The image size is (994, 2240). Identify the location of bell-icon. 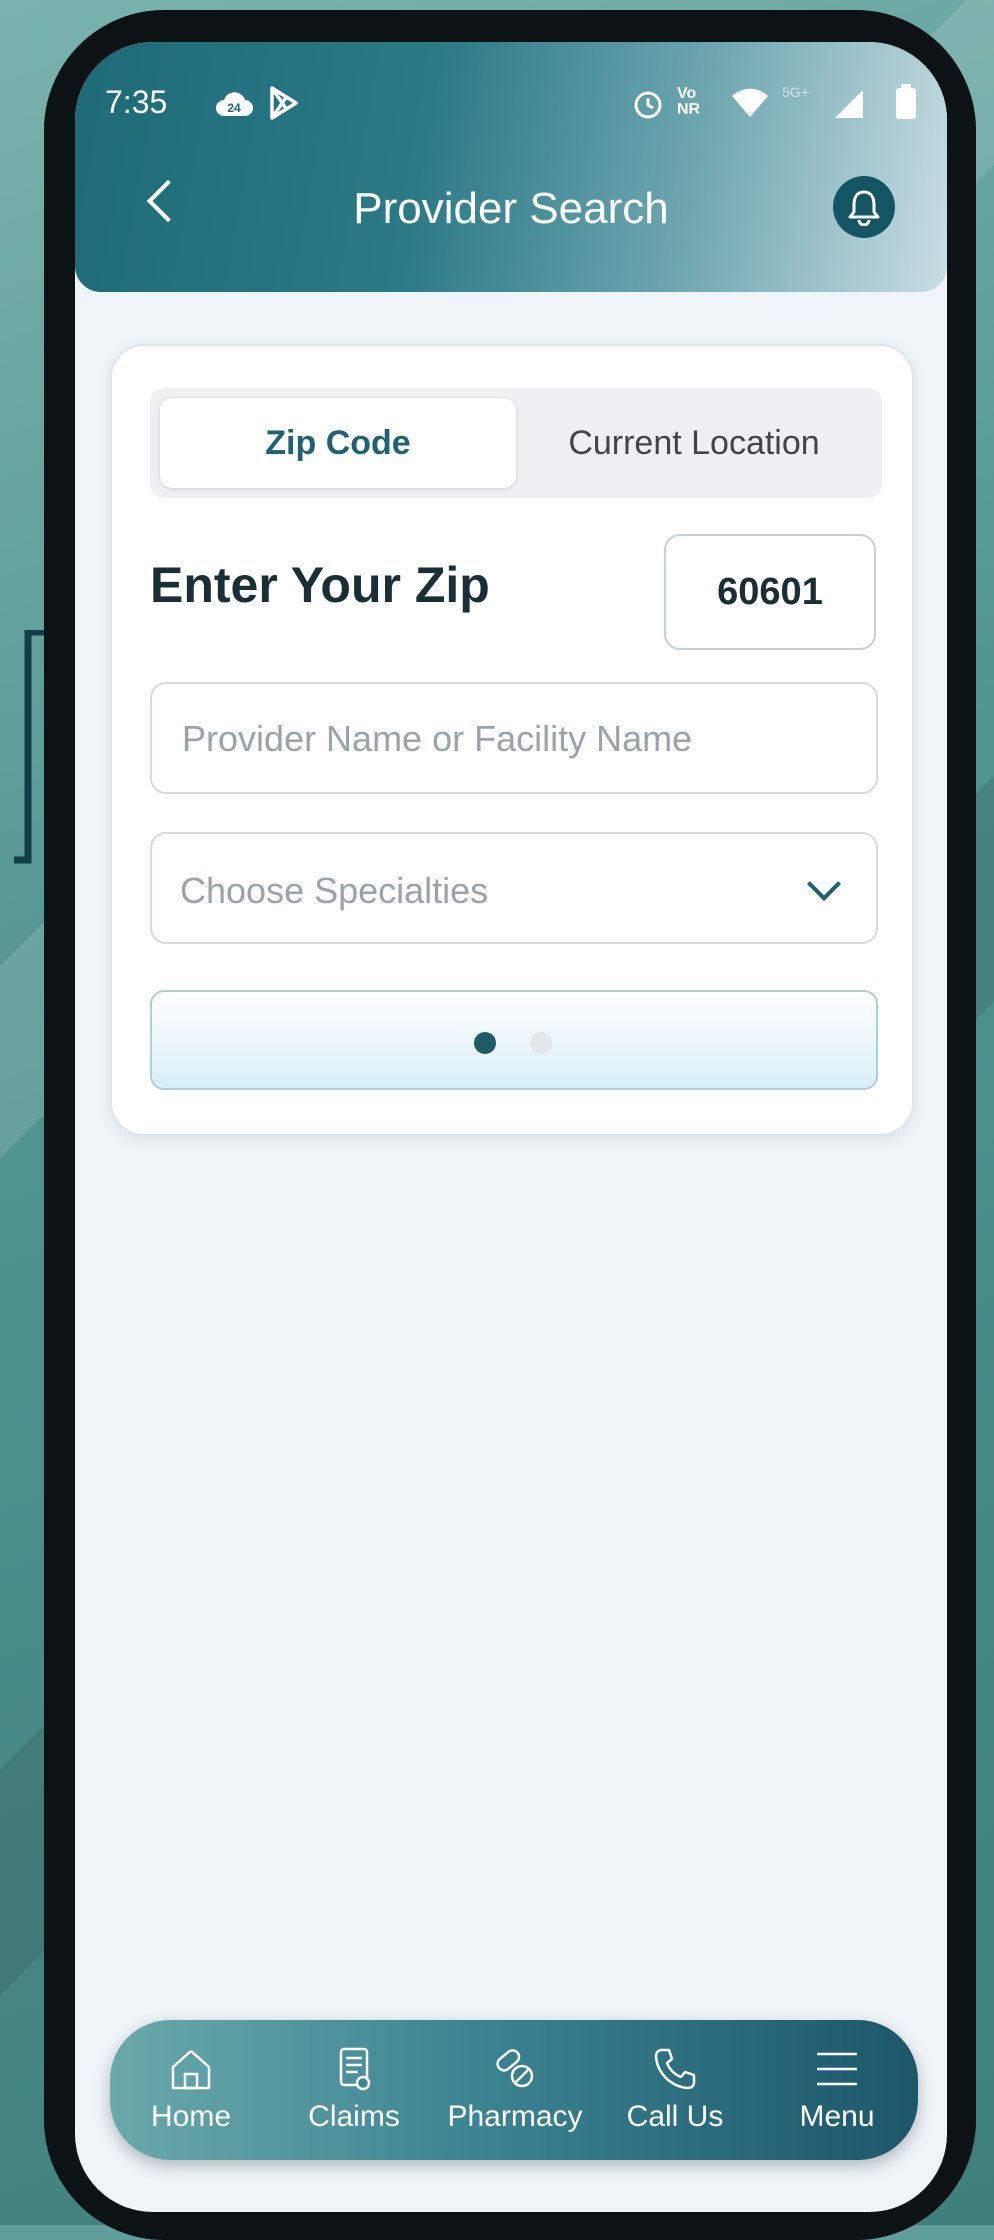
(864, 208).